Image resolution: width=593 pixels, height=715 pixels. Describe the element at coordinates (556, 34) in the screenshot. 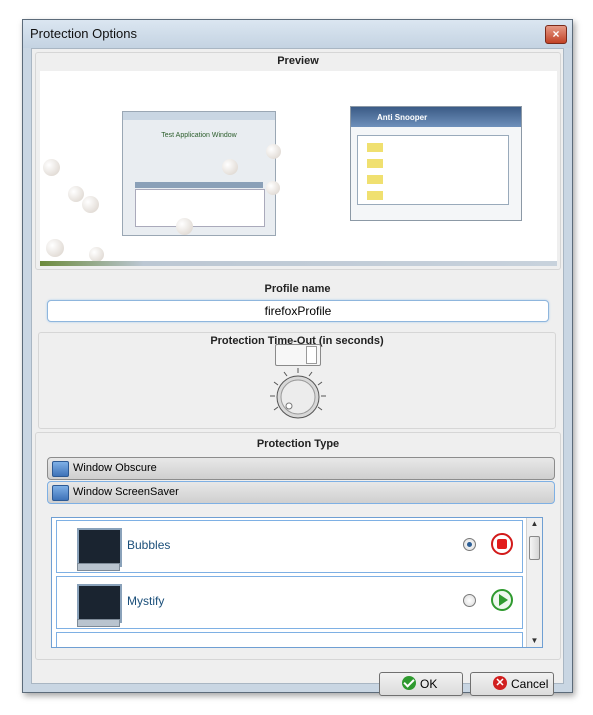

I see `close-button: ×` at that location.